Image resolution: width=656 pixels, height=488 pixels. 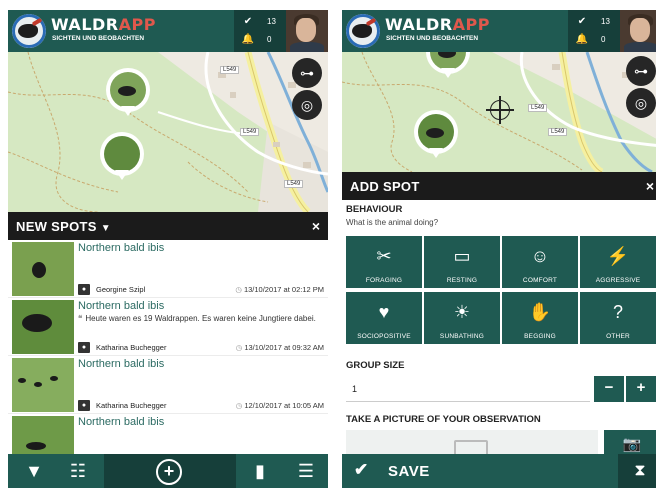 I want to click on behaviour-begging: ✋ BEGGING, so click(x=540, y=318).